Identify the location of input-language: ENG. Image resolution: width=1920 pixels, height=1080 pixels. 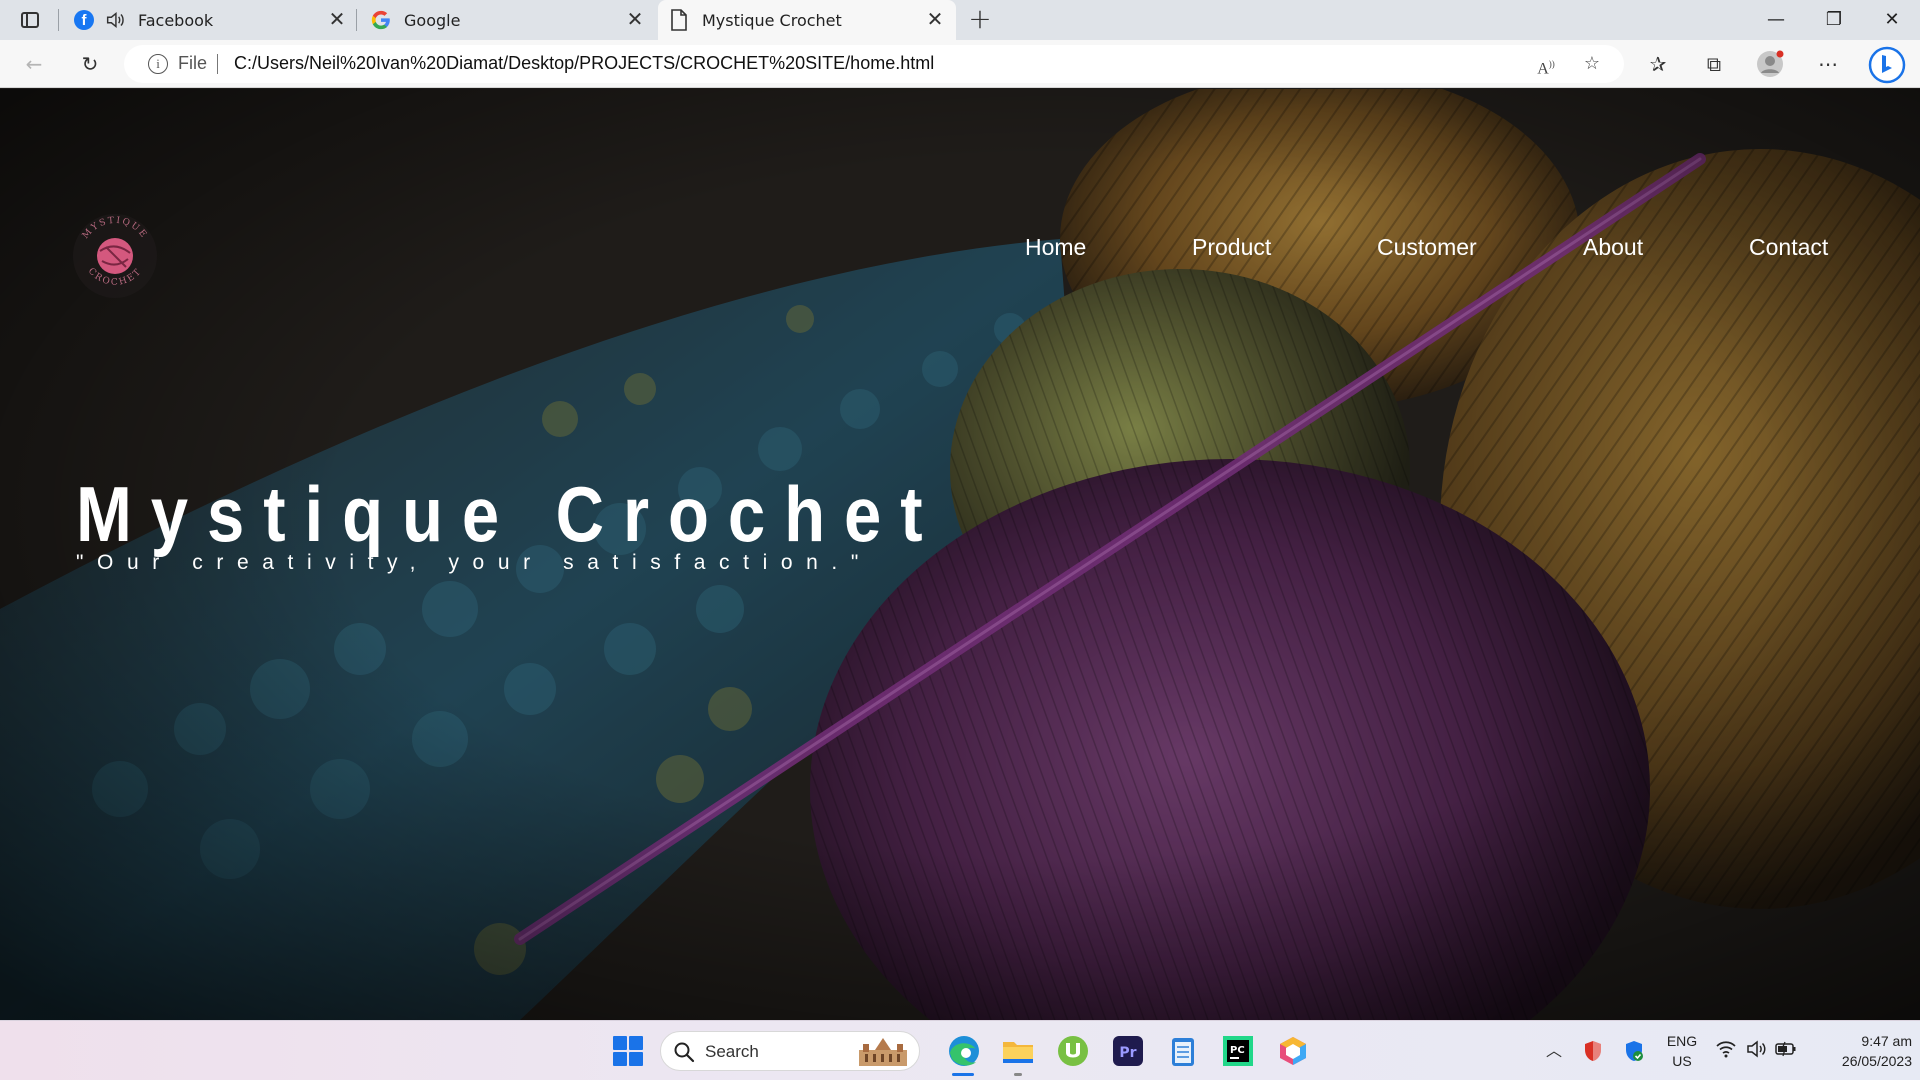
(1682, 1041).